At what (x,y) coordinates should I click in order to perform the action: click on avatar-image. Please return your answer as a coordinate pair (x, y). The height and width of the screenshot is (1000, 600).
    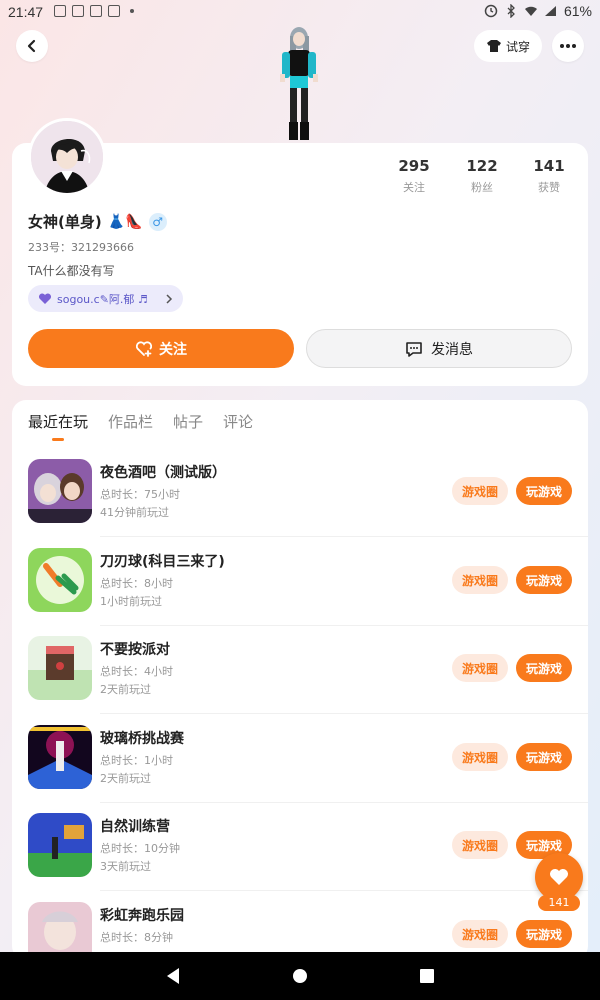
    Looking at the image, I should click on (67, 157).